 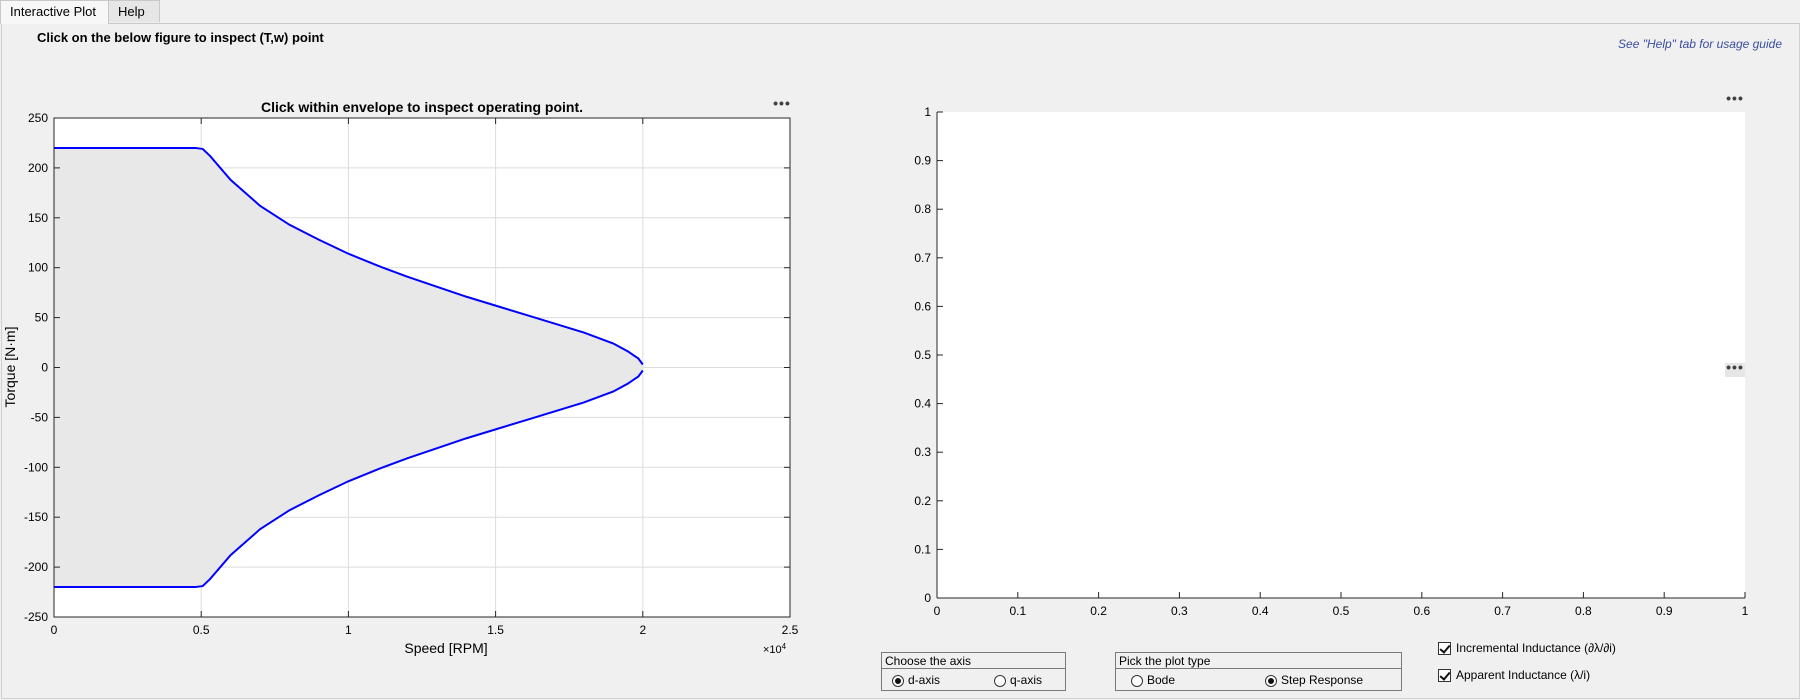 What do you see at coordinates (1664, 611) in the screenshot?
I see `response-x-tick-label: 0.9` at bounding box center [1664, 611].